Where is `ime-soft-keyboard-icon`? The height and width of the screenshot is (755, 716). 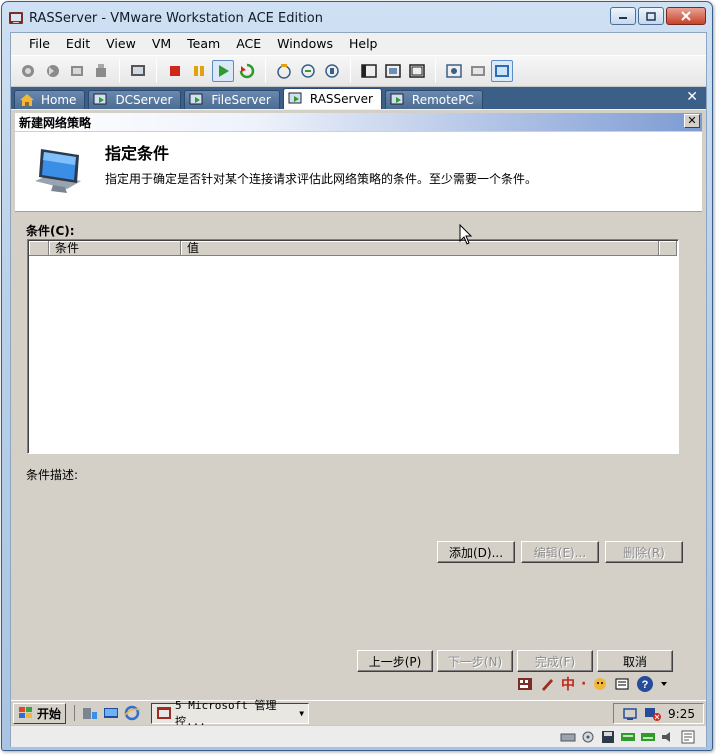
ime-soft-keyboard-icon is located at coordinates (600, 684).